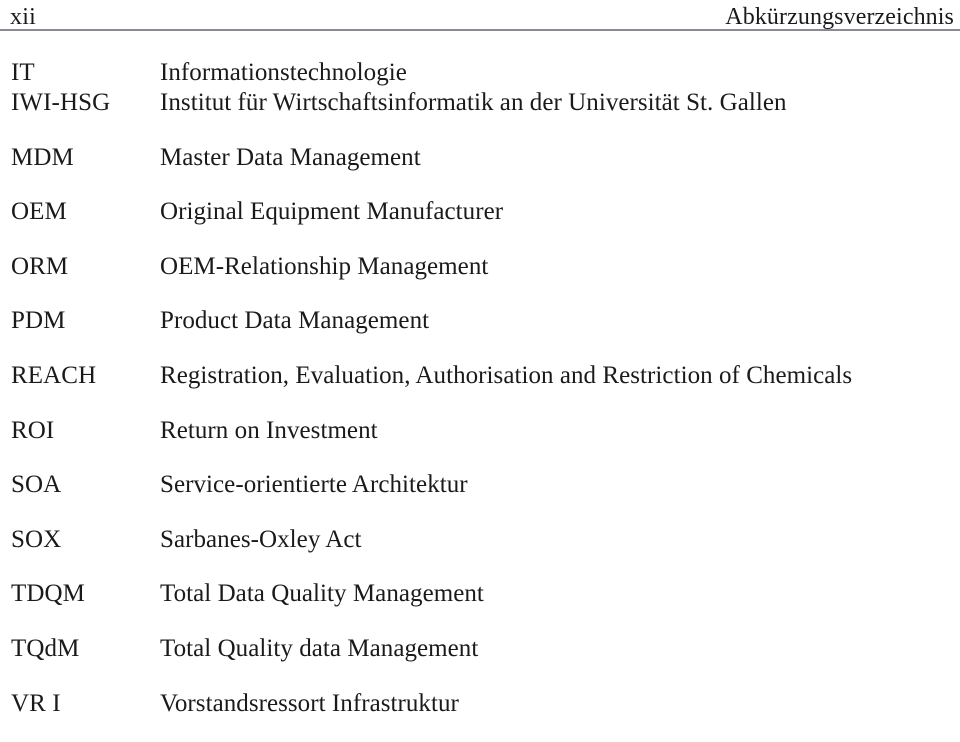 The width and height of the screenshot is (960, 742). I want to click on abbreviation-term: TQdM, so click(45, 648).